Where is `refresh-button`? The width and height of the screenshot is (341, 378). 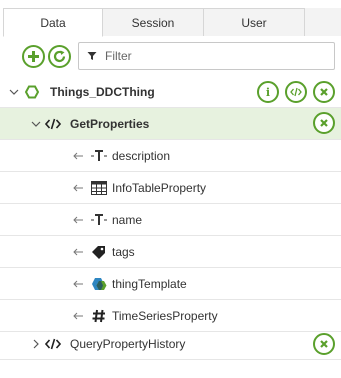
refresh-button is located at coordinates (59, 56).